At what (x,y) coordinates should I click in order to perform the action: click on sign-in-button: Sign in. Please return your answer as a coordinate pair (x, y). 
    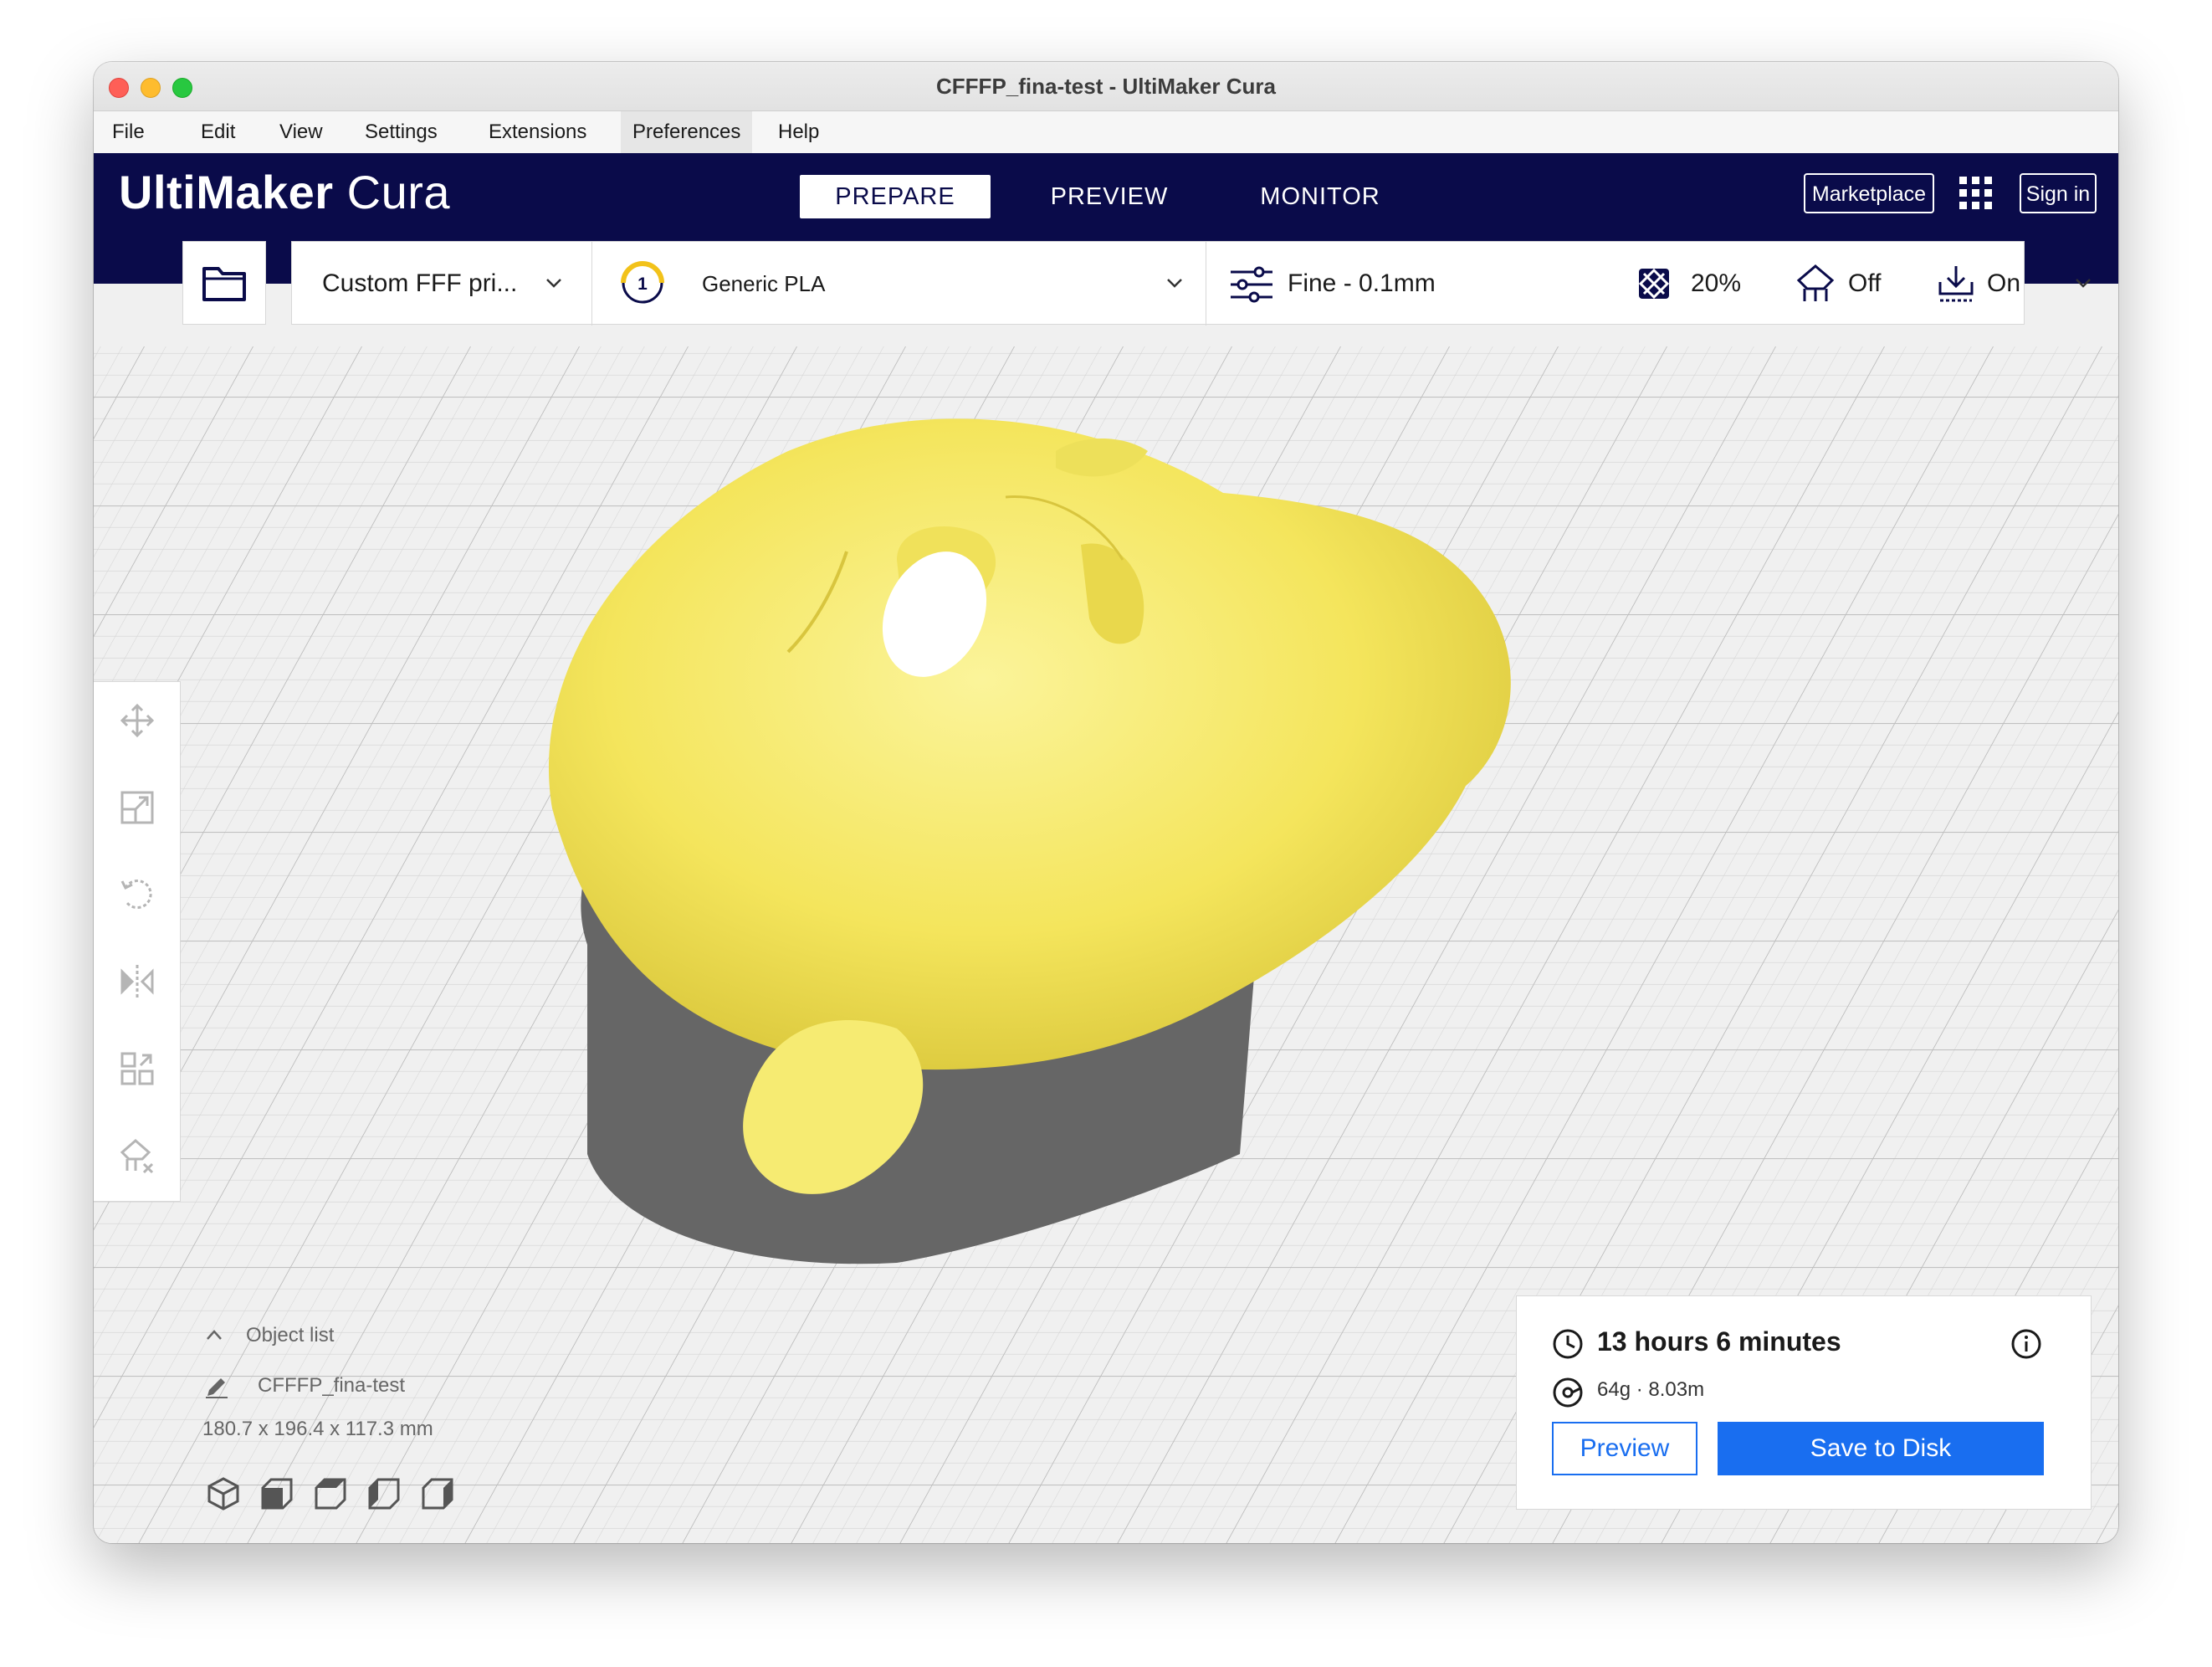
    Looking at the image, I should click on (2058, 193).